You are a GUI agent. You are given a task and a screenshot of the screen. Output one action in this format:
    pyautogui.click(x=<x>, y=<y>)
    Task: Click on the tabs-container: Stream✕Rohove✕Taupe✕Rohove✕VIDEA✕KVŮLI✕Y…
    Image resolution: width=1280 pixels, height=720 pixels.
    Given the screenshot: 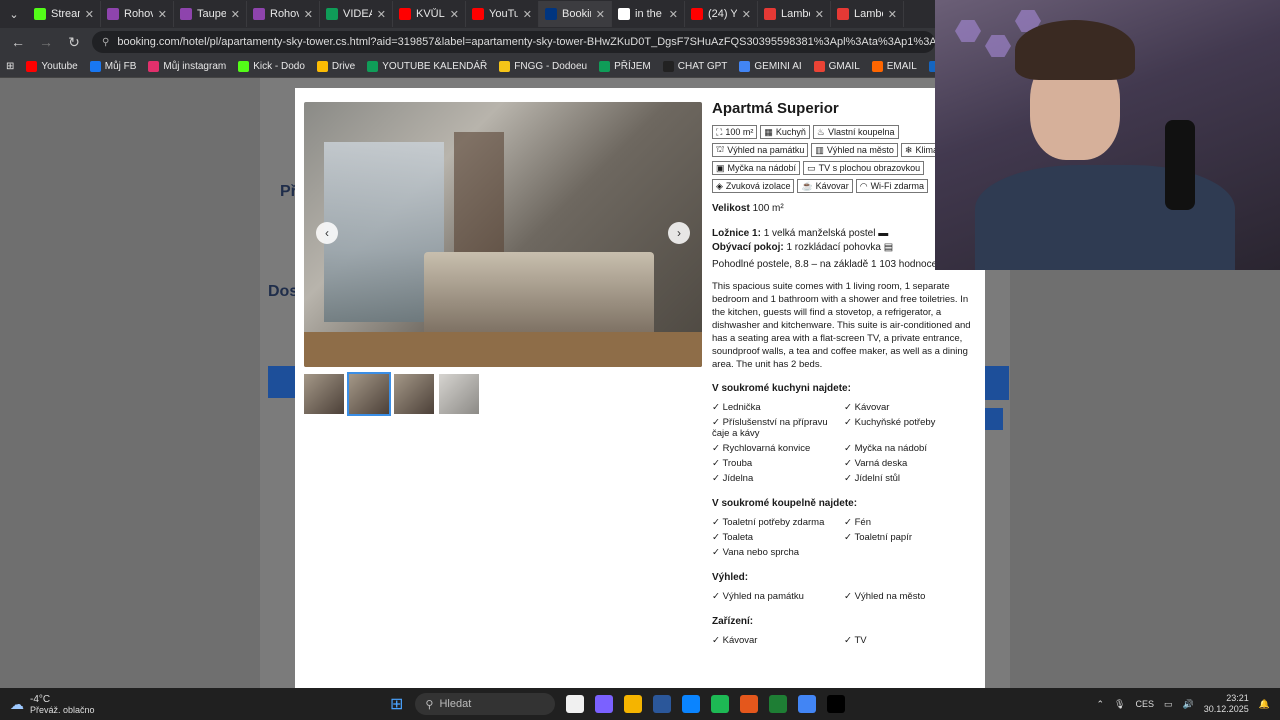 What is the action you would take?
    pyautogui.click(x=466, y=14)
    